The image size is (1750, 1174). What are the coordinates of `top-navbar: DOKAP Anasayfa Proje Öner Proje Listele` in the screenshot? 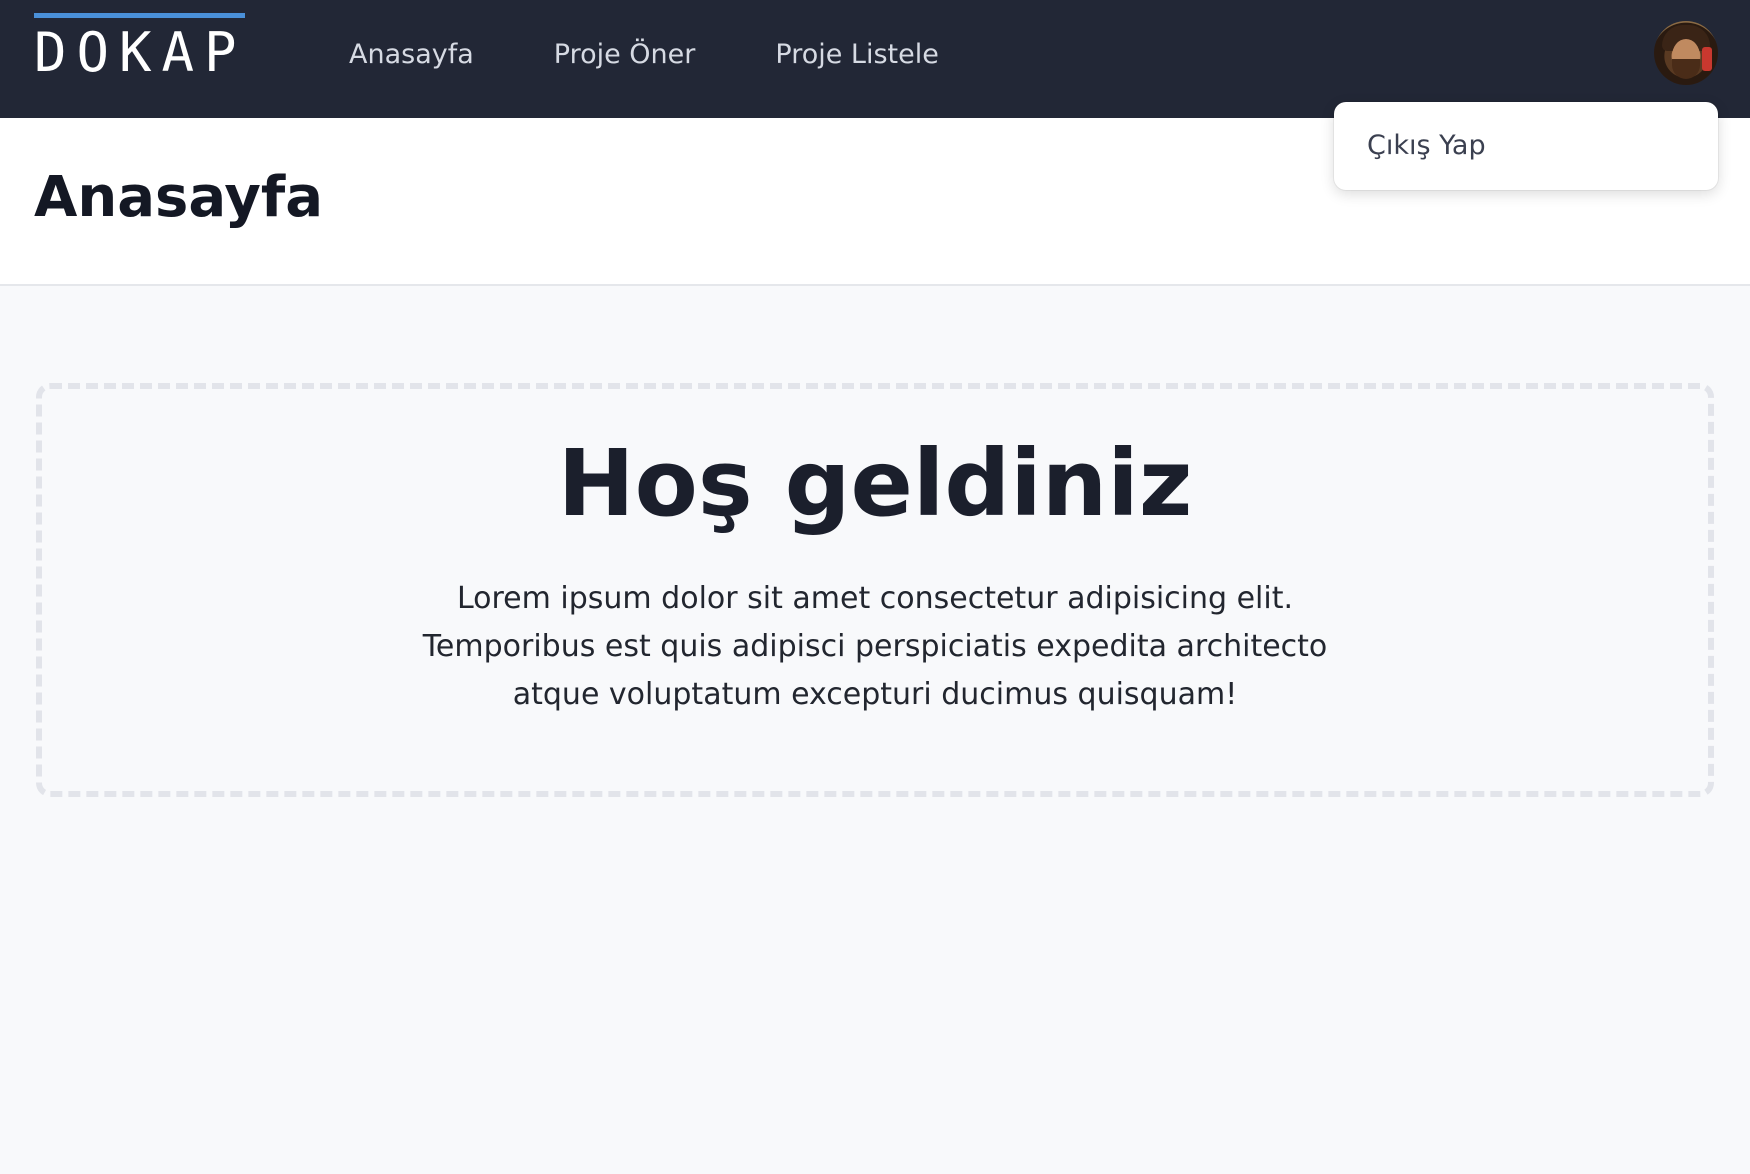 It's located at (875, 59).